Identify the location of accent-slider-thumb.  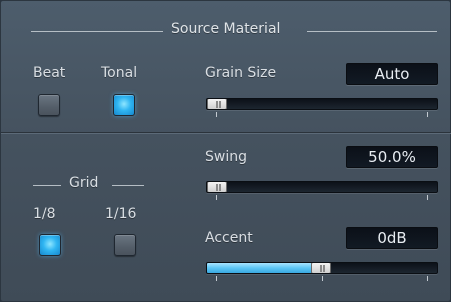
(321, 268).